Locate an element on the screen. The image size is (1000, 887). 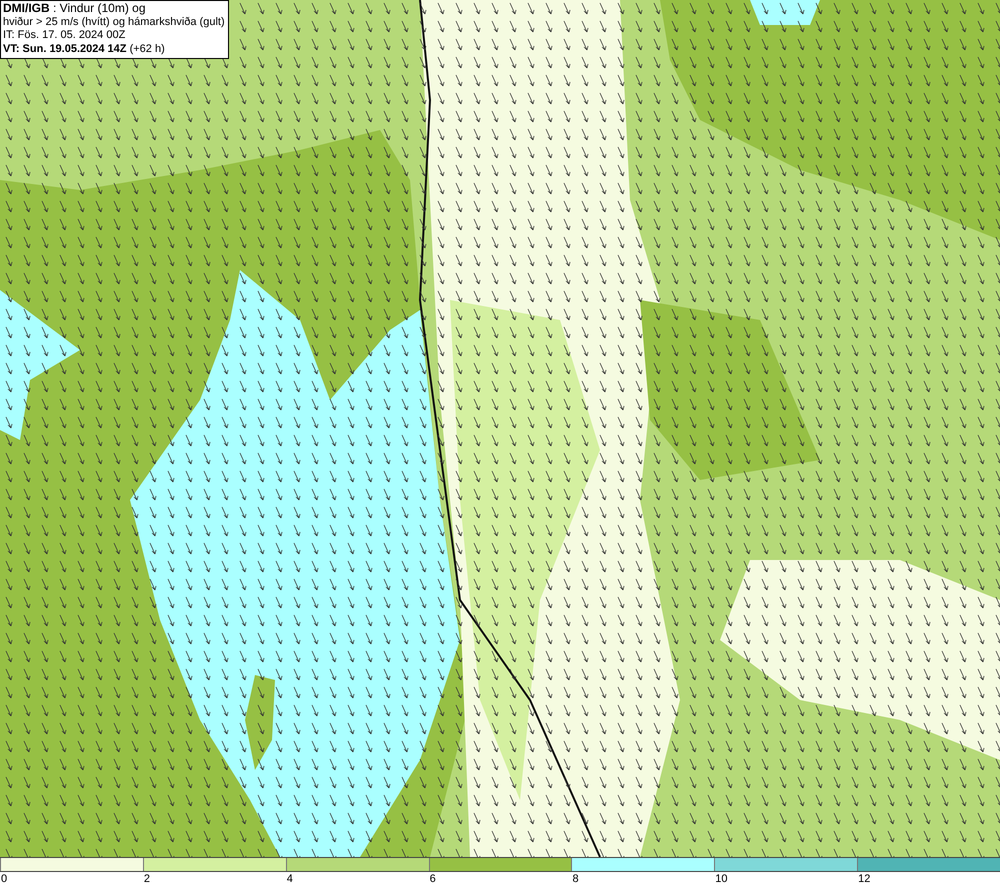
legend-tick-label: 2 is located at coordinates (147, 879).